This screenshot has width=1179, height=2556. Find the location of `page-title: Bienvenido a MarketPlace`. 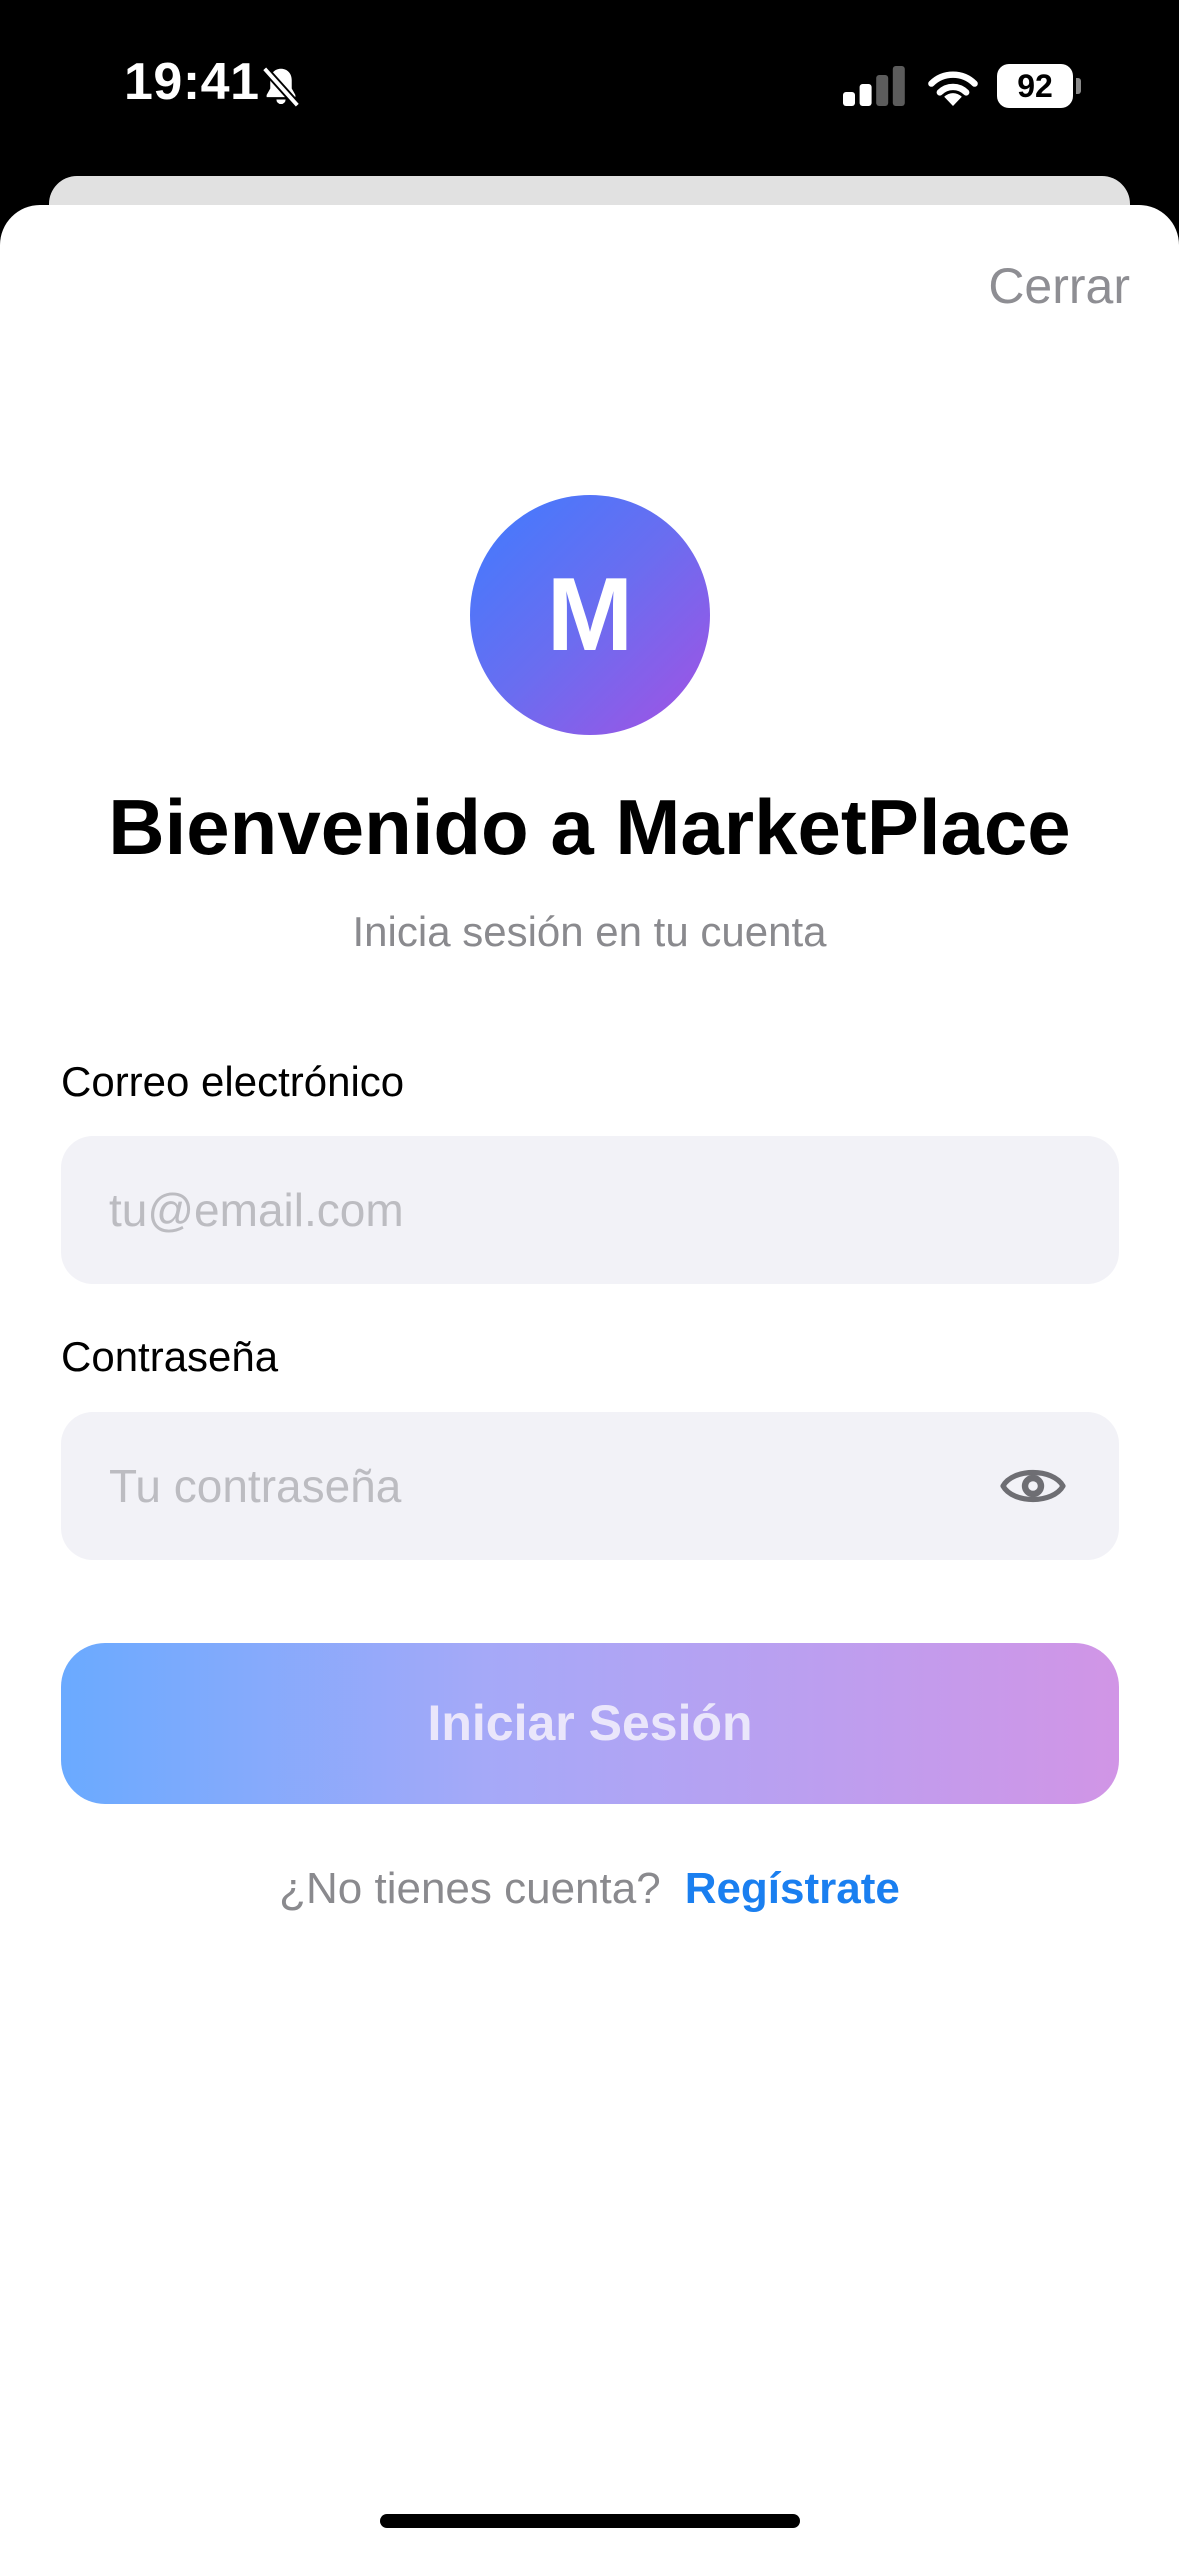

page-title: Bienvenido a MarketPlace is located at coordinates (589, 827).